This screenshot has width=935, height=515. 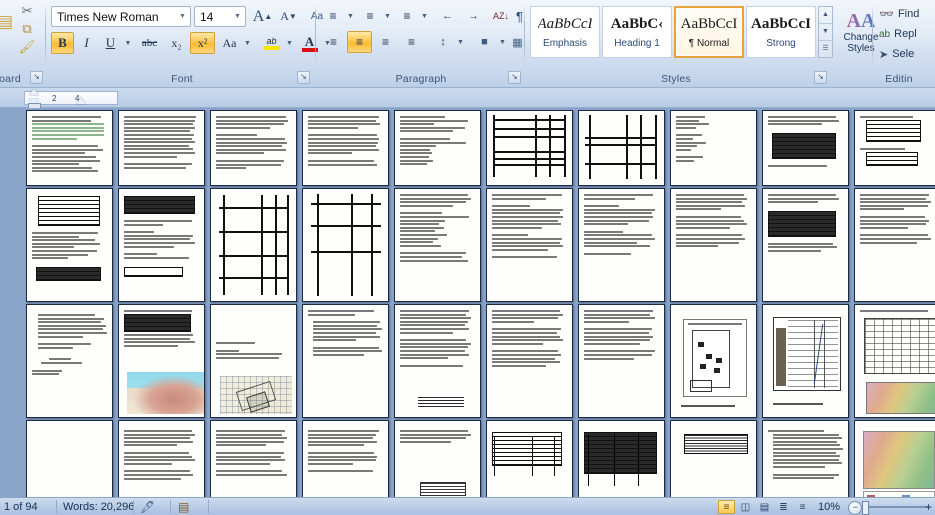 I want to click on styles-gallery-scrollbar: ▲ ▼ ☰, so click(x=825, y=32).